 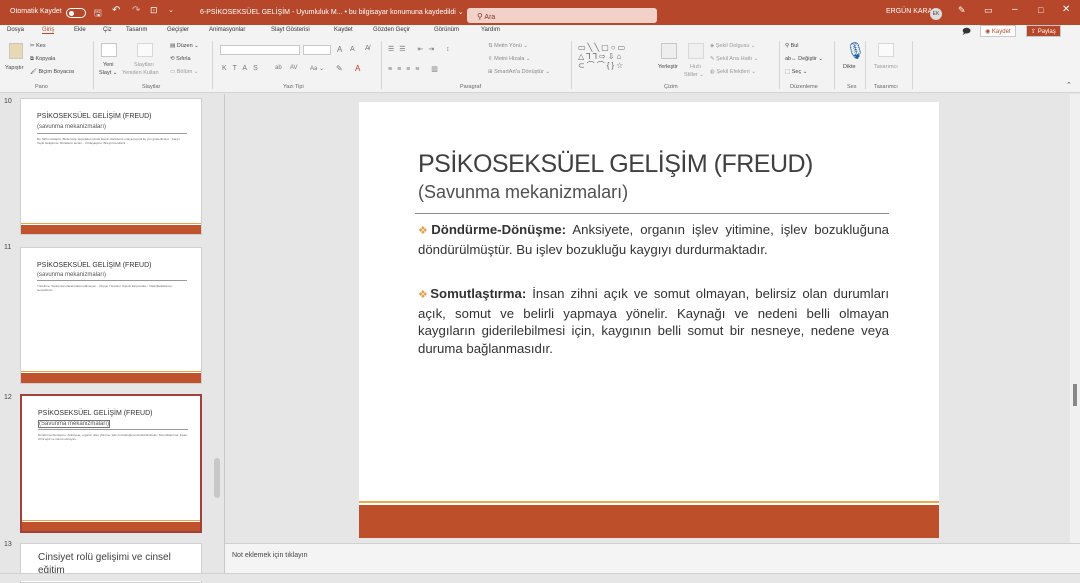 What do you see at coordinates (290, 30) in the screenshot?
I see `tab-slideshow: Slayt Gösterisi` at bounding box center [290, 30].